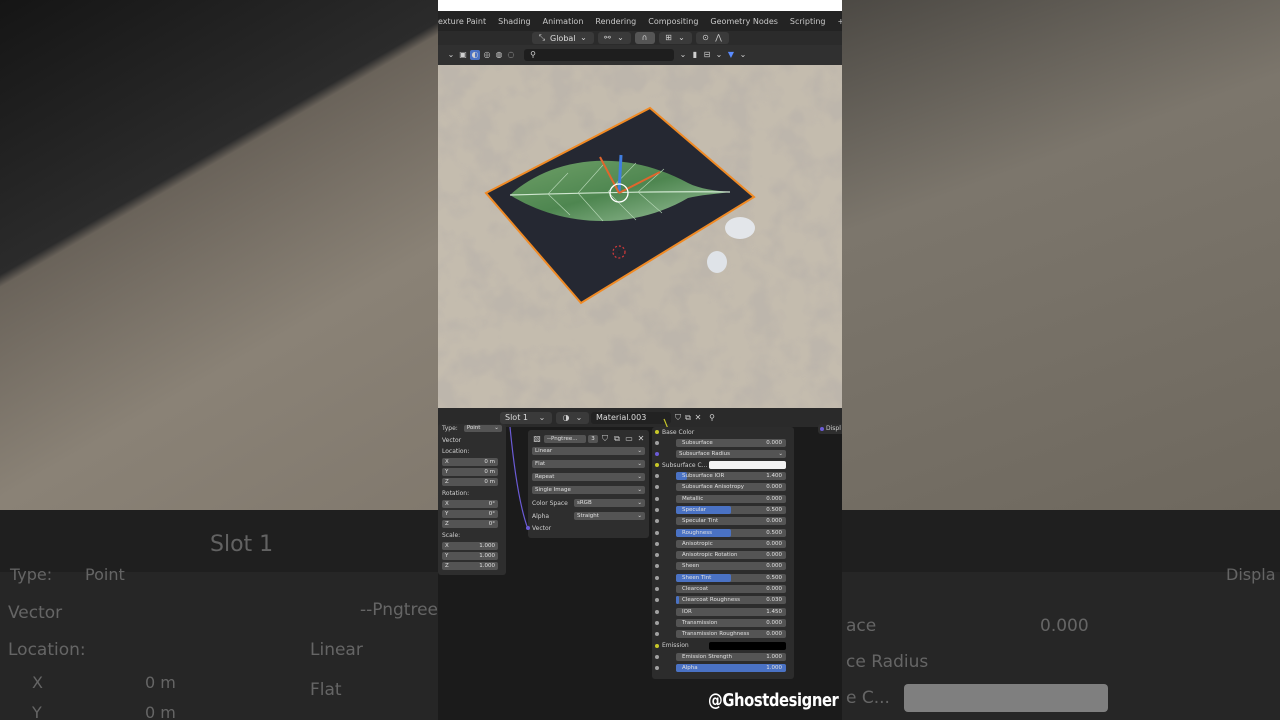  I want to click on specular-slider: Specular 0.500, so click(731, 509).